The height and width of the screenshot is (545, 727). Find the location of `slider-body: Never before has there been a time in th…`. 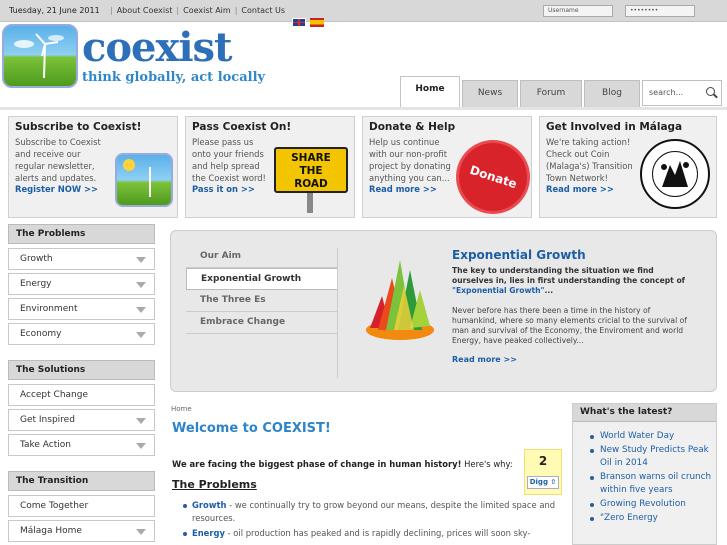

slider-body: Never before has there been a time in th… is located at coordinates (569, 325).